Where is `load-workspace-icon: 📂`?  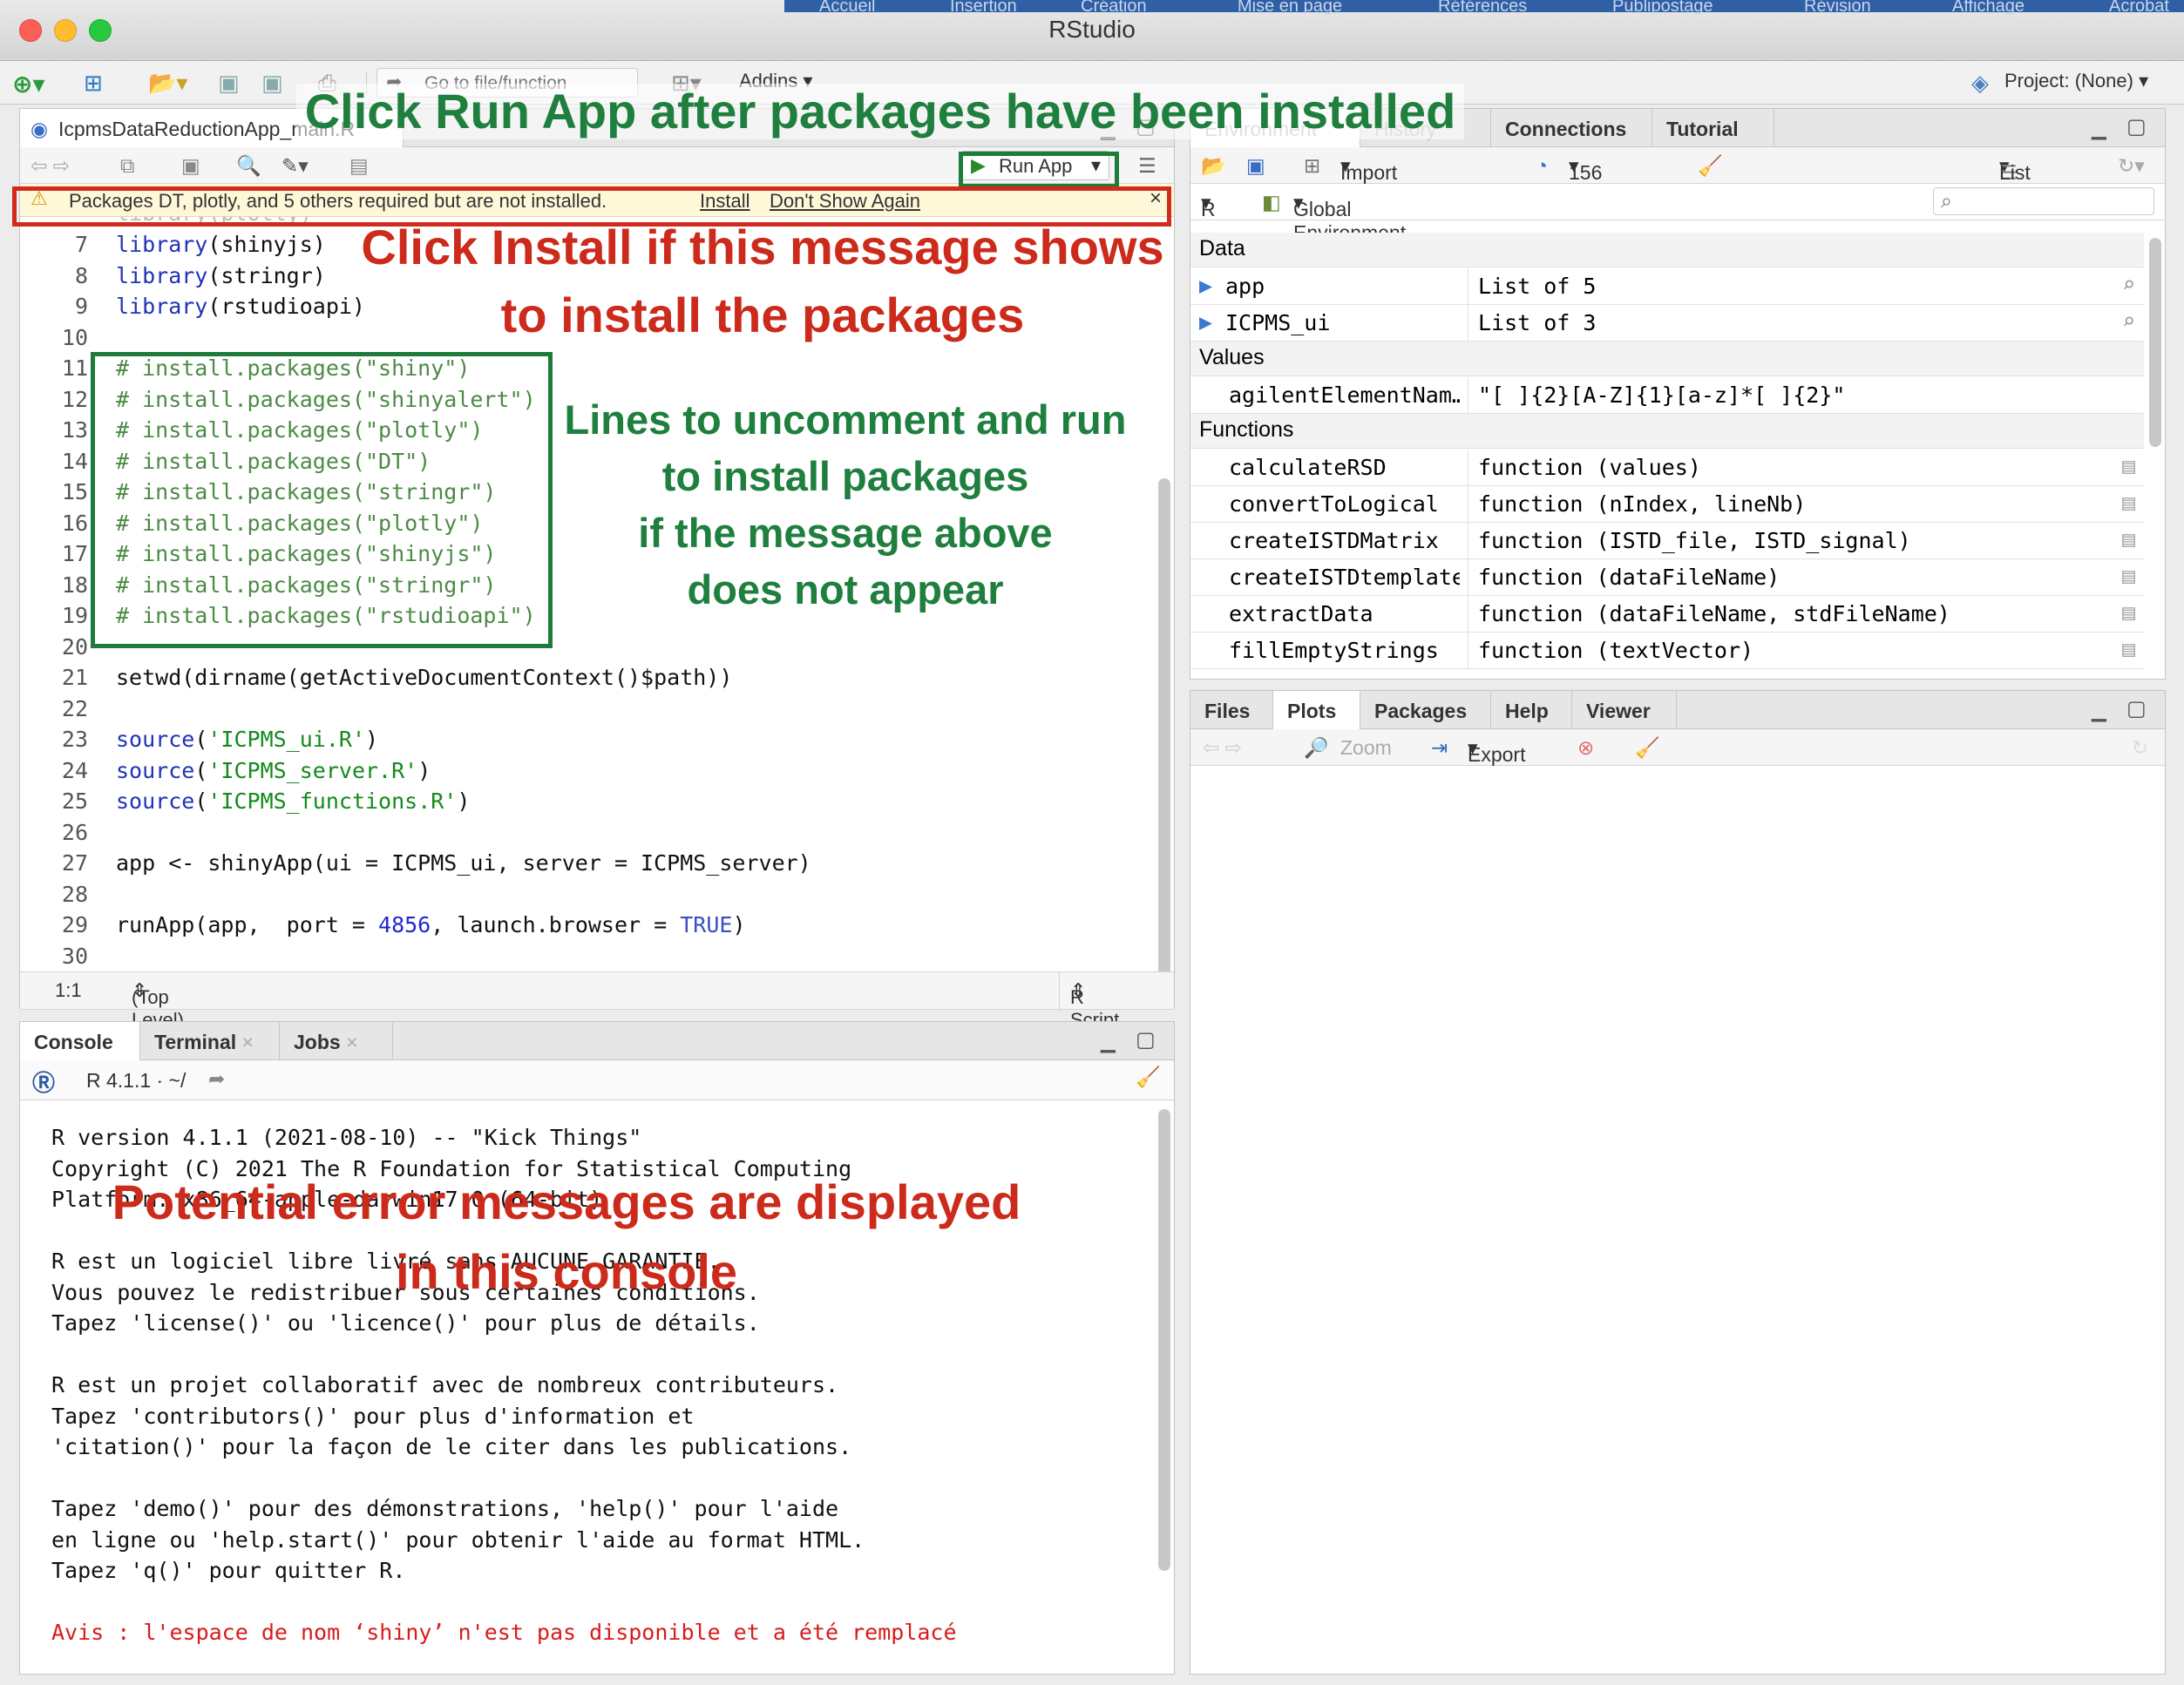 load-workspace-icon: 📂 is located at coordinates (1213, 166).